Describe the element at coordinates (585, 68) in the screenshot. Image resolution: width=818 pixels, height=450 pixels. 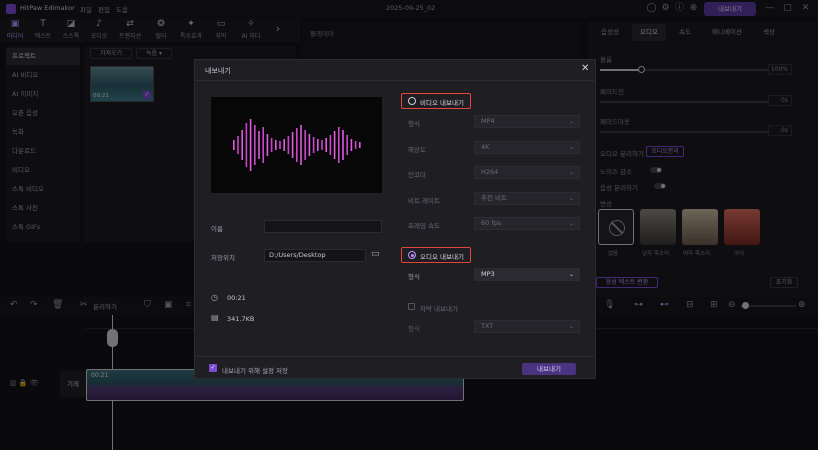
I see `close-icon: ✕` at that location.